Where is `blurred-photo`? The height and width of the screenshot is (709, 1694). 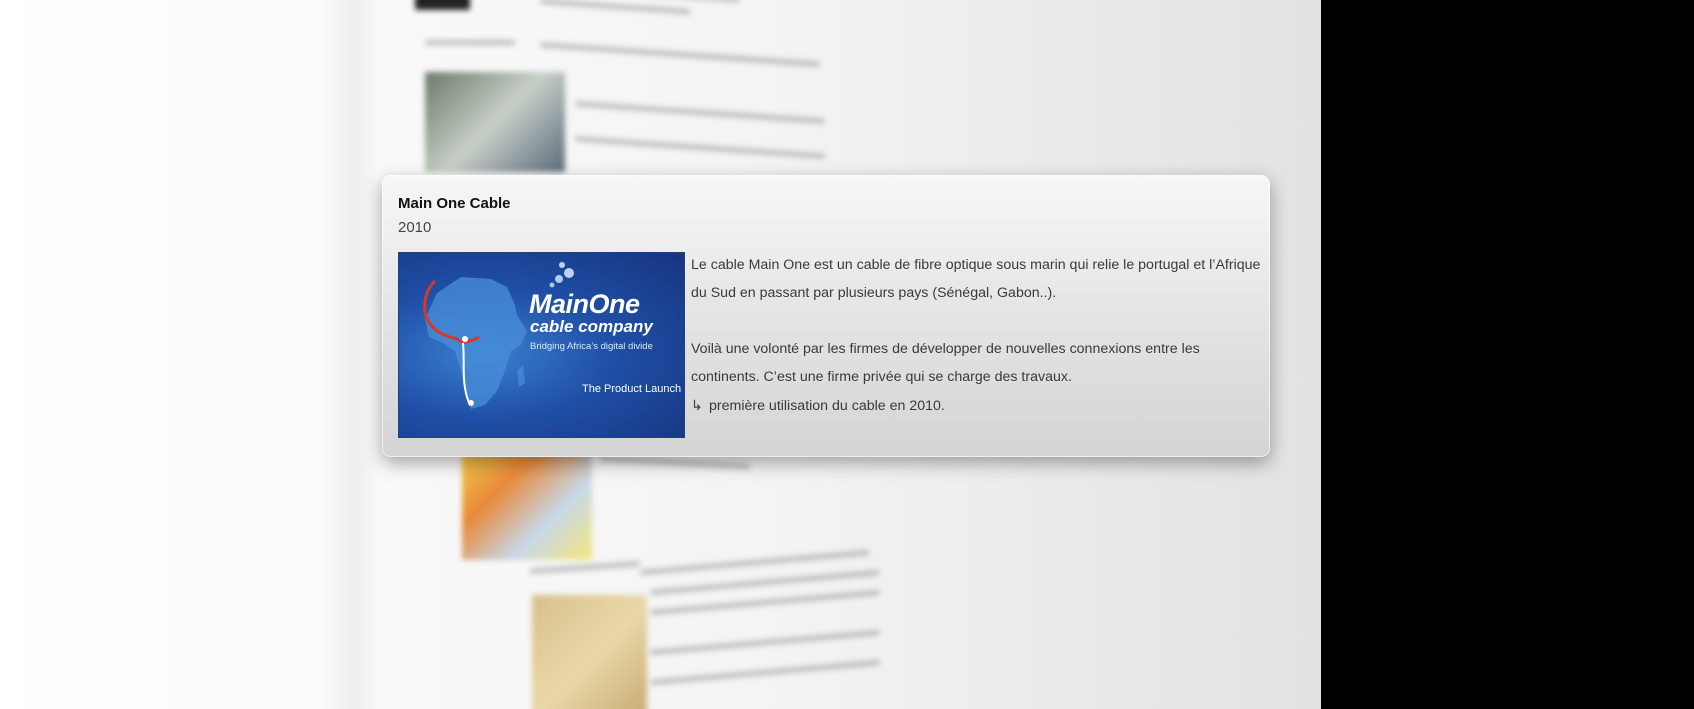 blurred-photo is located at coordinates (495, 122).